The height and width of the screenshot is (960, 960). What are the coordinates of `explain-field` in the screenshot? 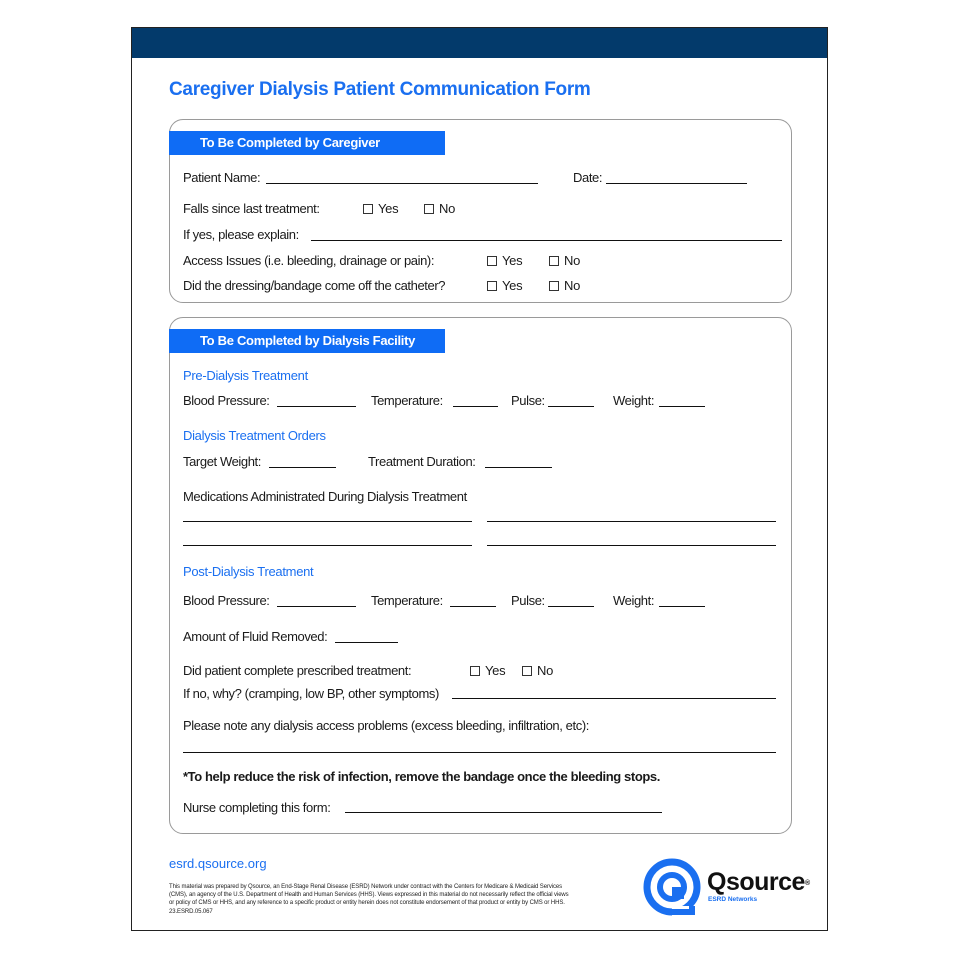 It's located at (546, 240).